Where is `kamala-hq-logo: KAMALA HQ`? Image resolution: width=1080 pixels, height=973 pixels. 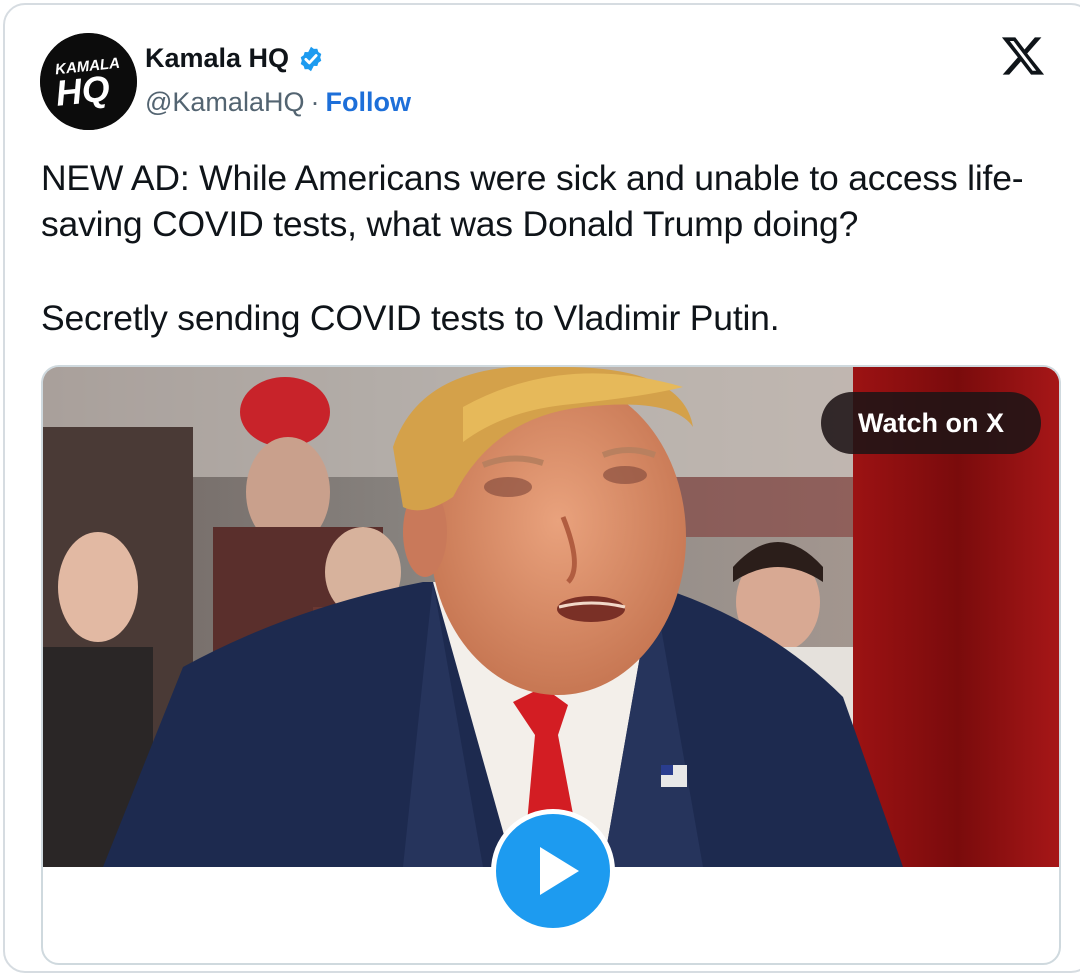
kamala-hq-logo: KAMALA HQ is located at coordinates (88, 81).